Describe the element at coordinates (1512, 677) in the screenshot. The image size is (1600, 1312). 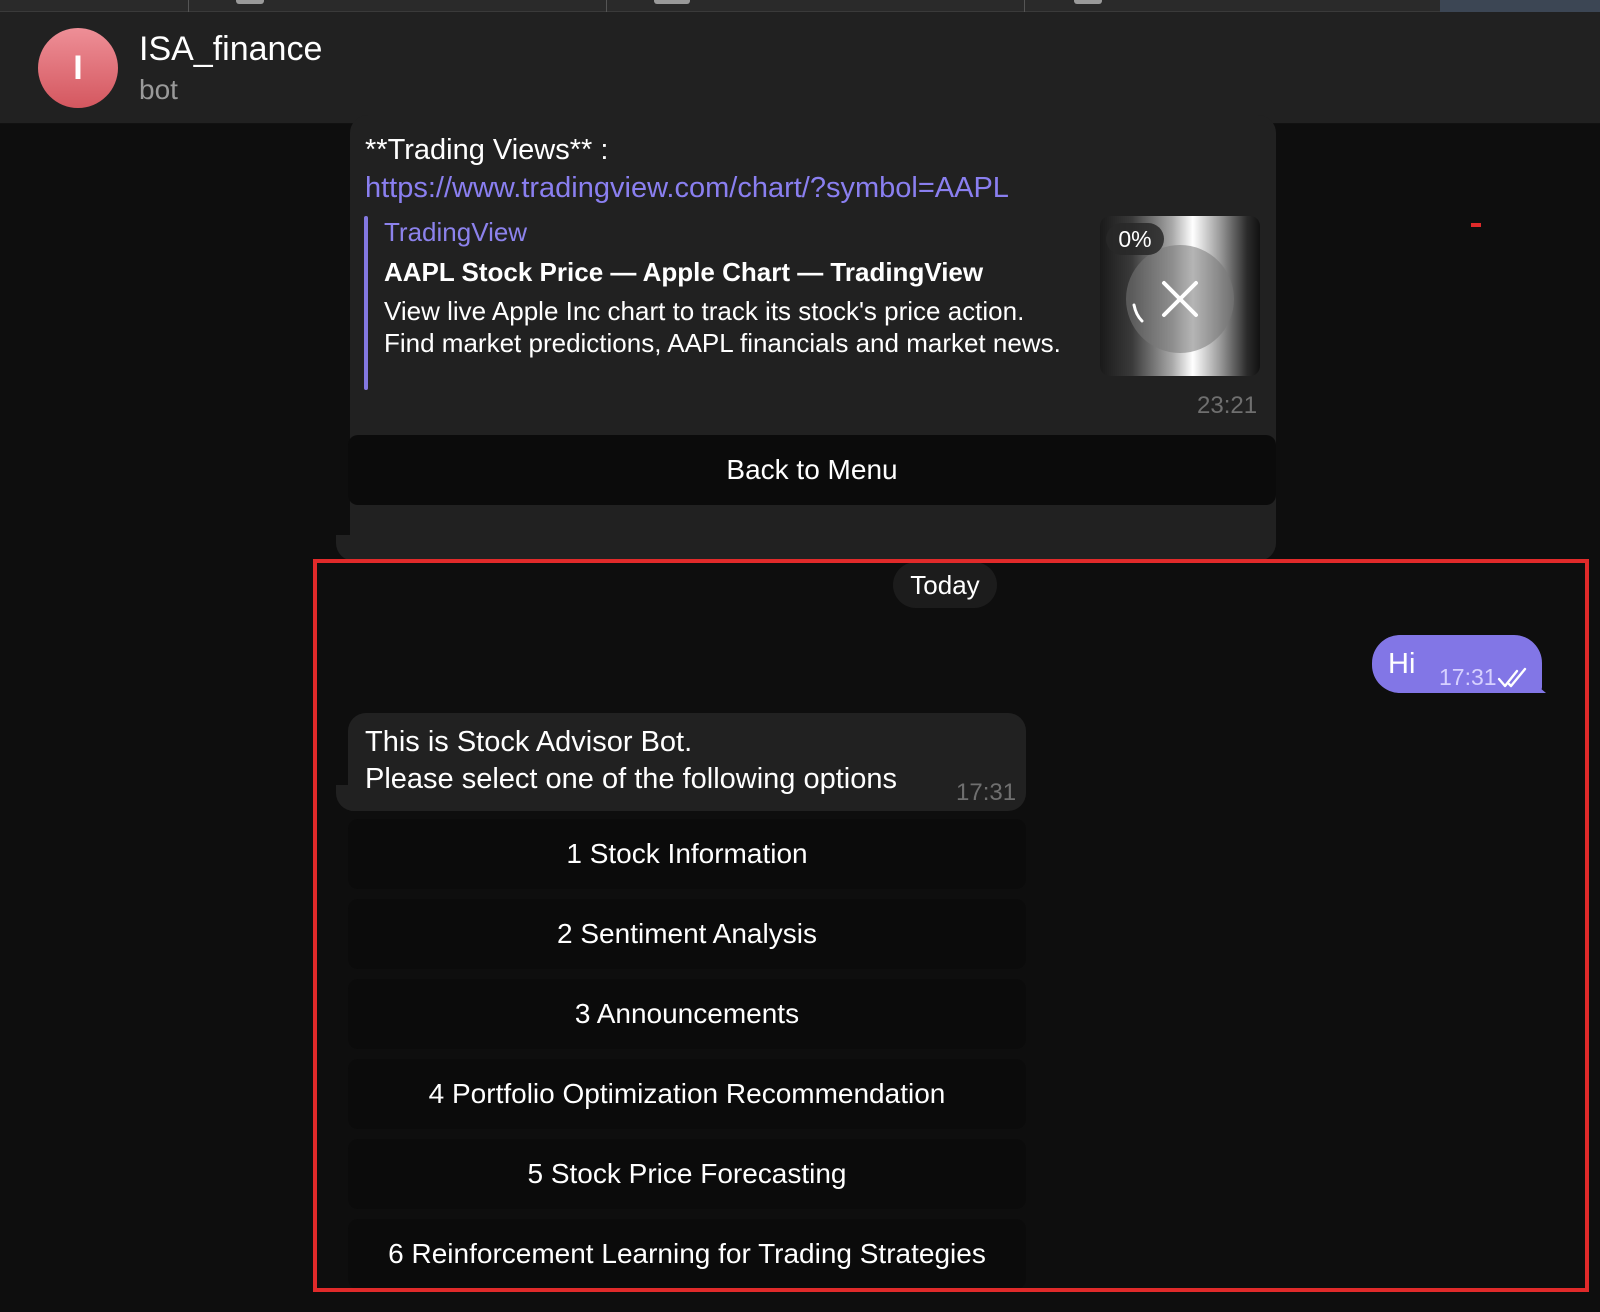
I see `double-check-icon` at that location.